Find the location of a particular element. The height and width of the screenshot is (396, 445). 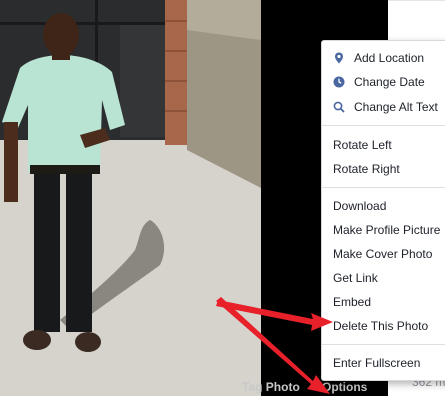

menu-item-label: Rotate Right is located at coordinates (366, 169).